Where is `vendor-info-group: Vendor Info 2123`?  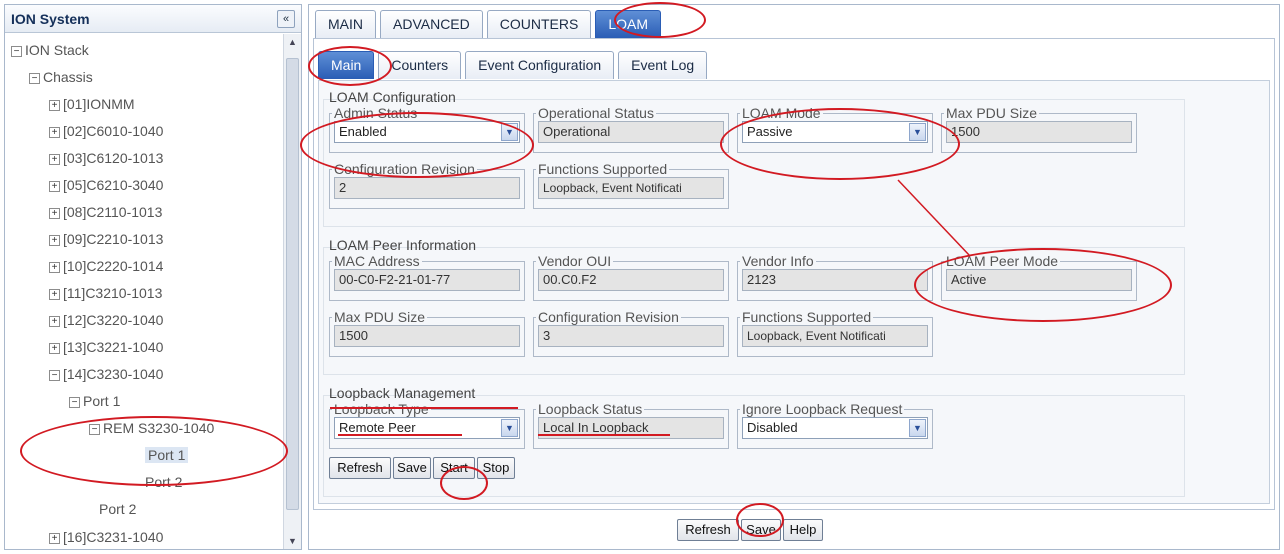 vendor-info-group: Vendor Info 2123 is located at coordinates (835, 277).